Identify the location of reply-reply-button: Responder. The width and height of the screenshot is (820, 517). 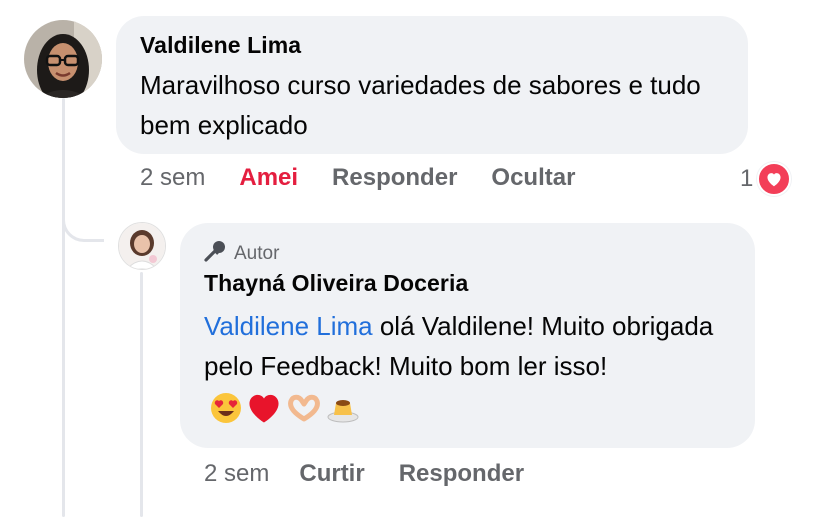
(461, 474).